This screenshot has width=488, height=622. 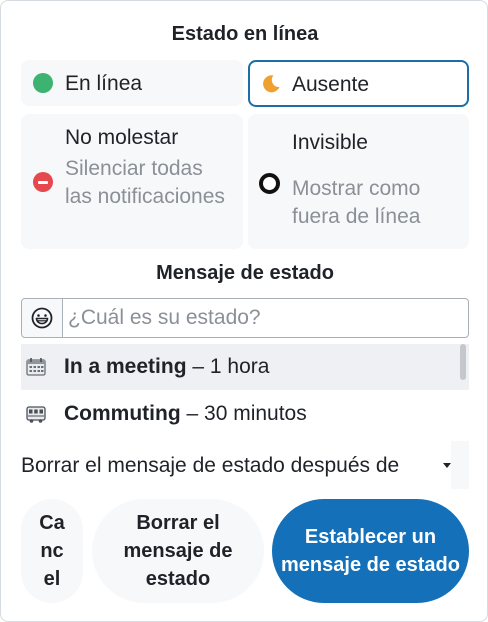 I want to click on calendar-icon, so click(x=36, y=367).